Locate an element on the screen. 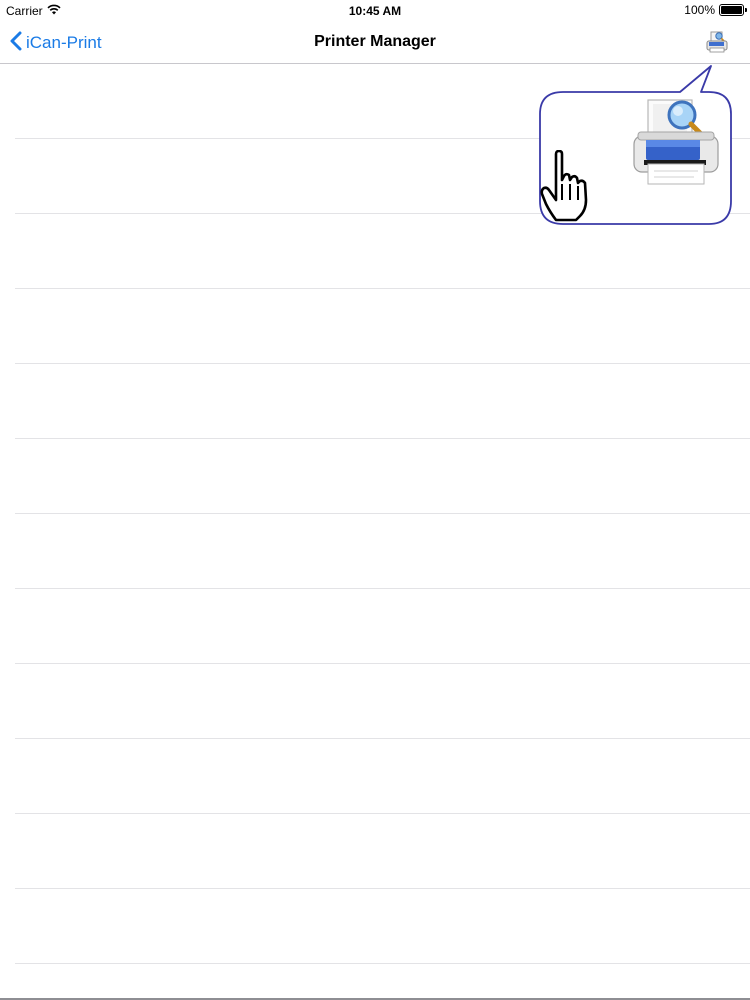 The height and width of the screenshot is (1000, 750). page-title: Printer Manager is located at coordinates (375, 41).